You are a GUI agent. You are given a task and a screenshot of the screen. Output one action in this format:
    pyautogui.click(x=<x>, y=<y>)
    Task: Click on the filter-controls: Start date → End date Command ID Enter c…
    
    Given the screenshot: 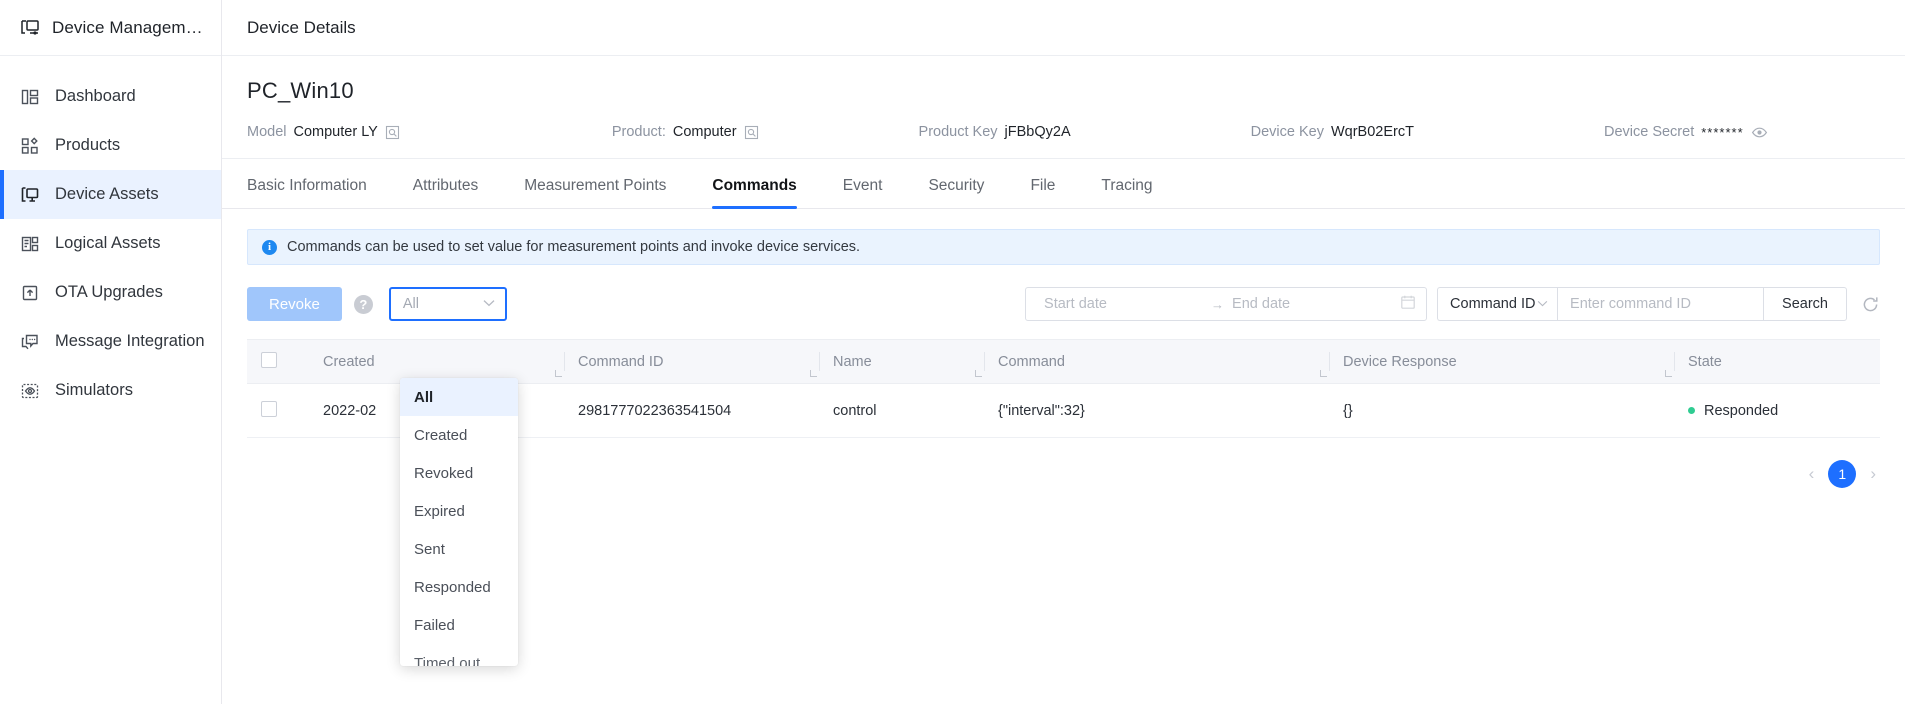 What is the action you would take?
    pyautogui.click(x=1452, y=304)
    